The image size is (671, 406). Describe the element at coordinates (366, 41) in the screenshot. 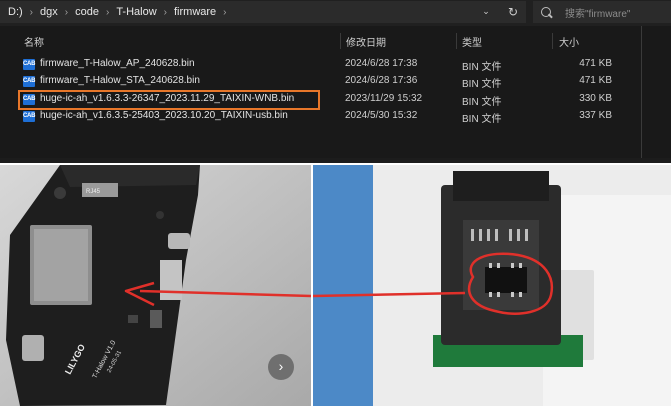

I see `column-header-modified: 修改日期` at that location.